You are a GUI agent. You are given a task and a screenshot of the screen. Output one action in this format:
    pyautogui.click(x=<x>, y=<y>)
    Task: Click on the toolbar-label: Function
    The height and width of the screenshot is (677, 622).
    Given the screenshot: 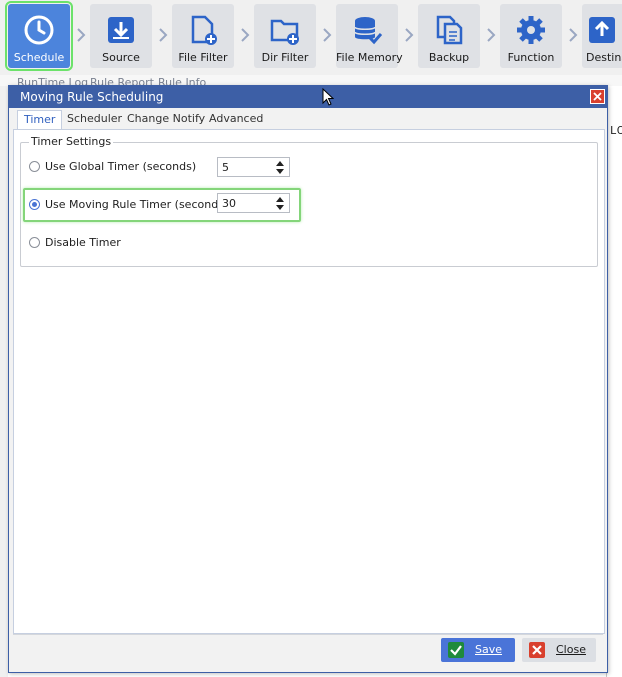 What is the action you would take?
    pyautogui.click(x=531, y=57)
    